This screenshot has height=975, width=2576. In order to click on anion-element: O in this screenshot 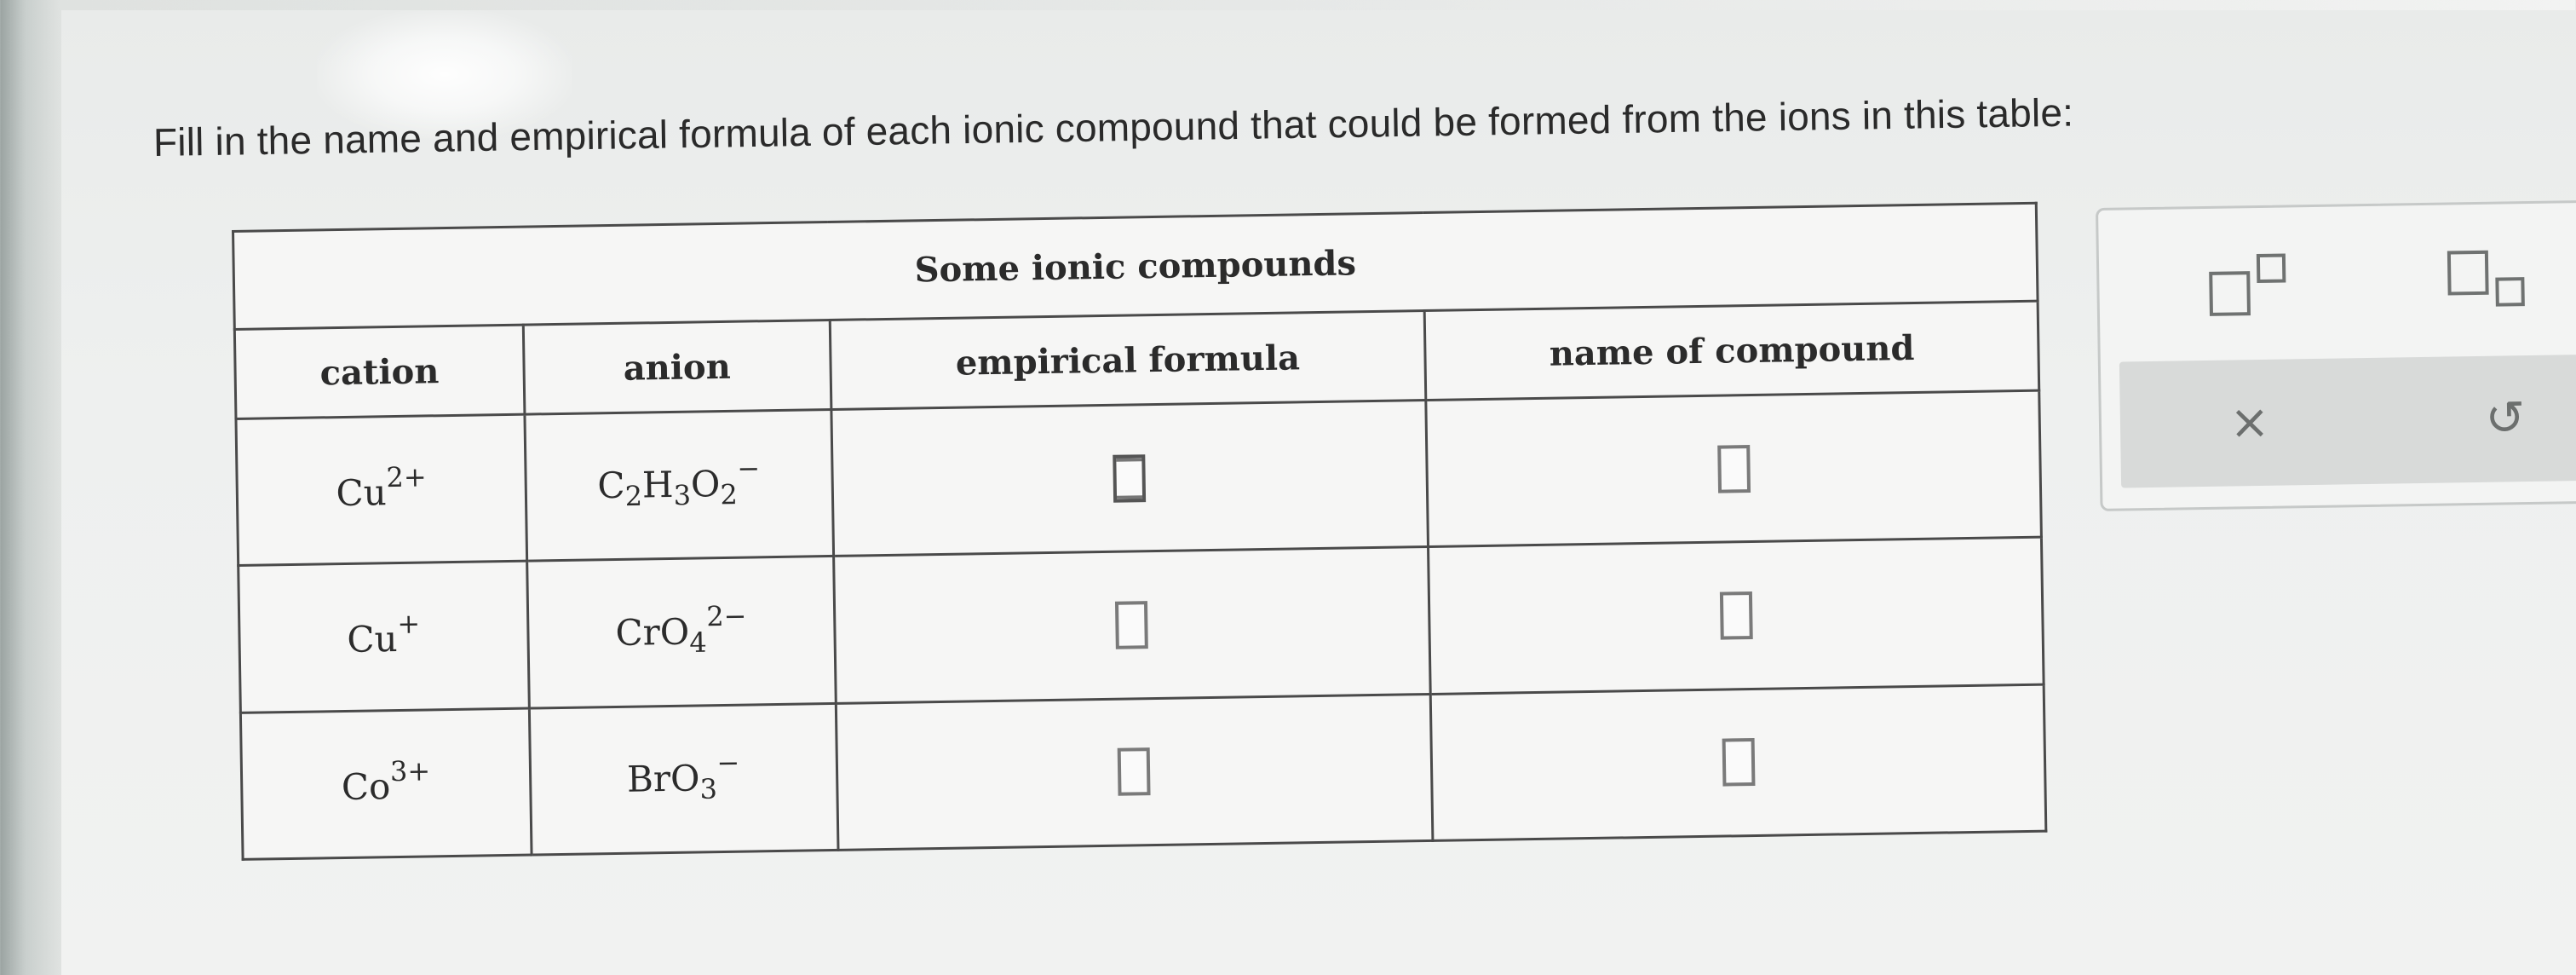, I will do `click(706, 484)`.